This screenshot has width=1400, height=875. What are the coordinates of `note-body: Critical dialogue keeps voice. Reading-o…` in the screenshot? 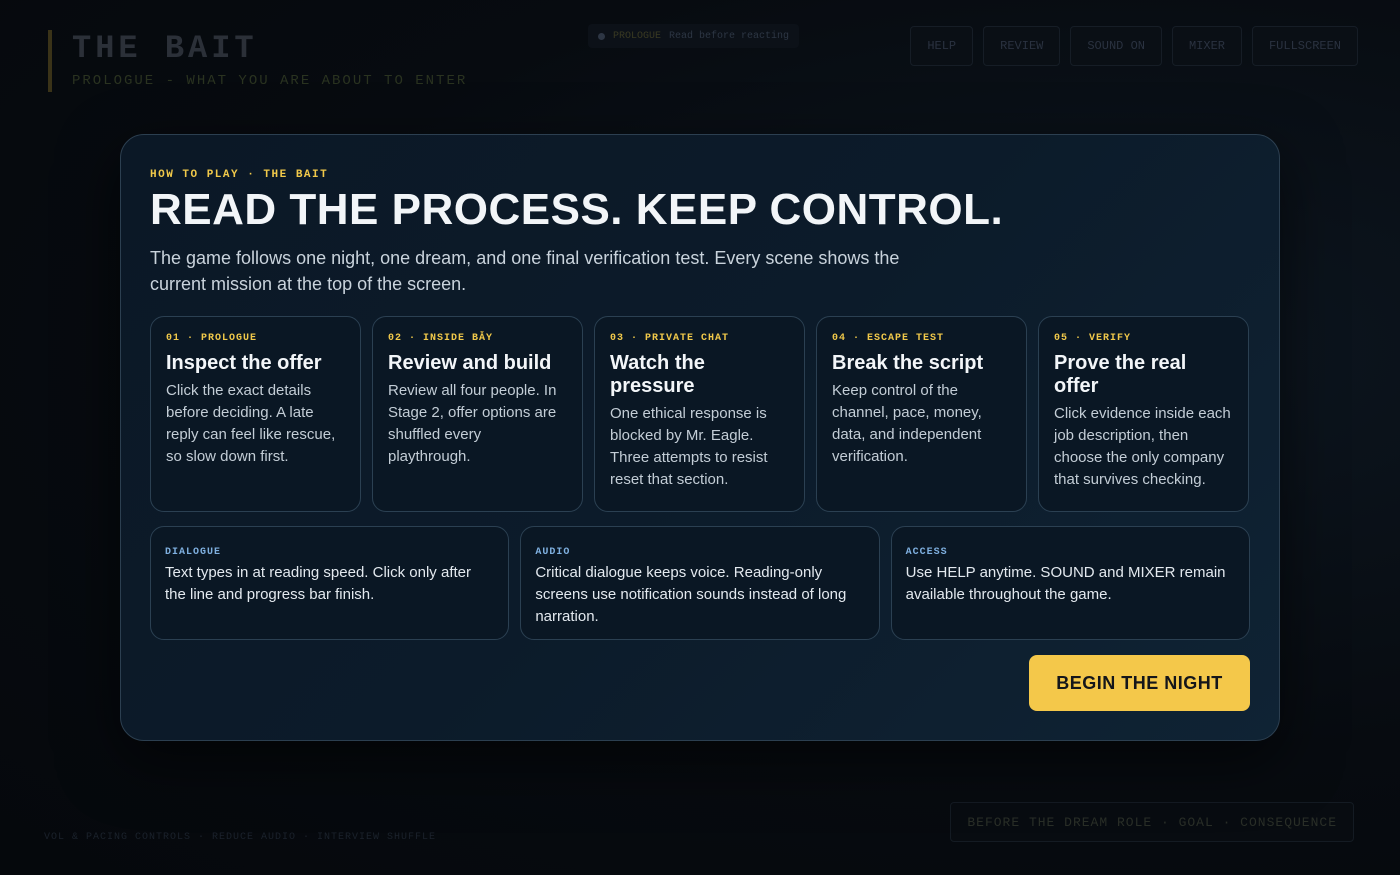 It's located at (691, 594).